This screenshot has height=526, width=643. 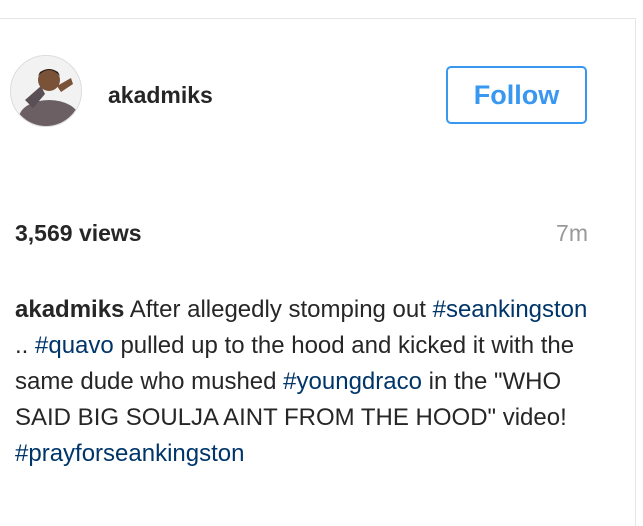 What do you see at coordinates (510, 309) in the screenshot?
I see `hashtag-link: #seankingston` at bounding box center [510, 309].